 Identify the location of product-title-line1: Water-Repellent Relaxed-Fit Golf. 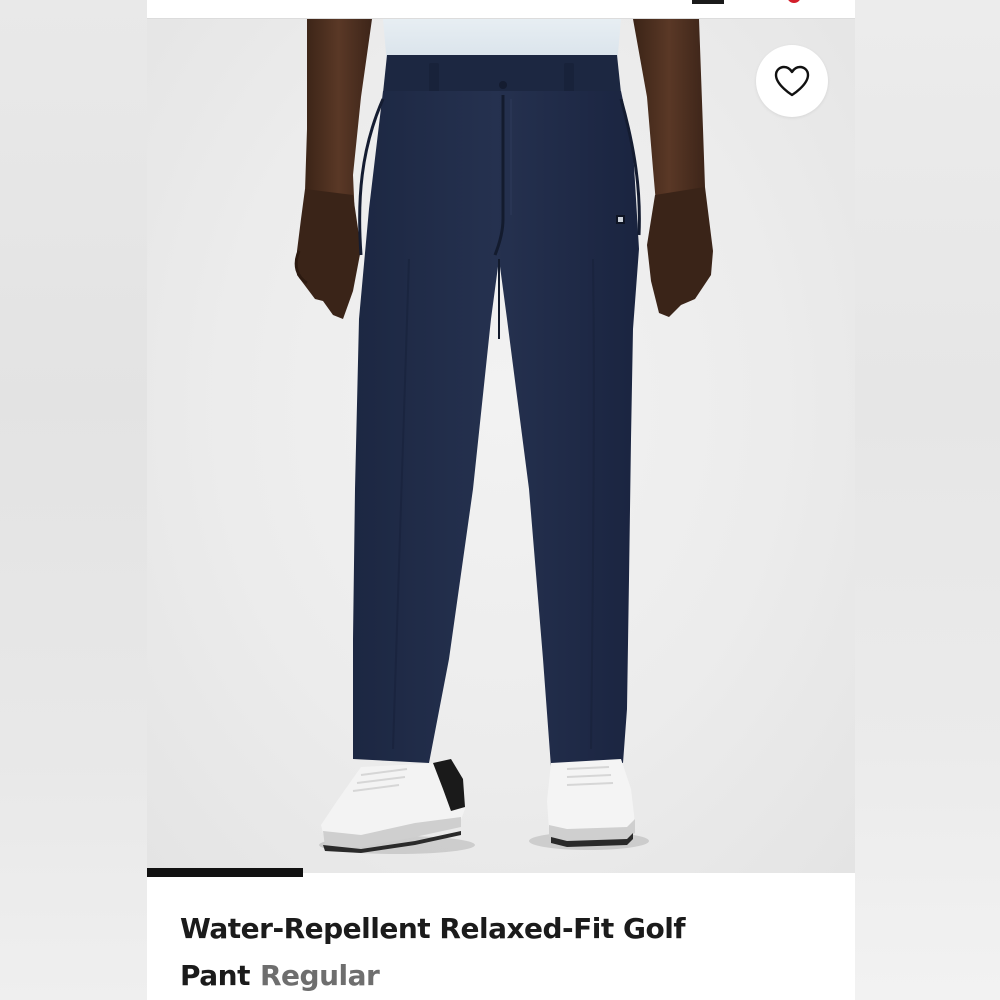
(433, 928).